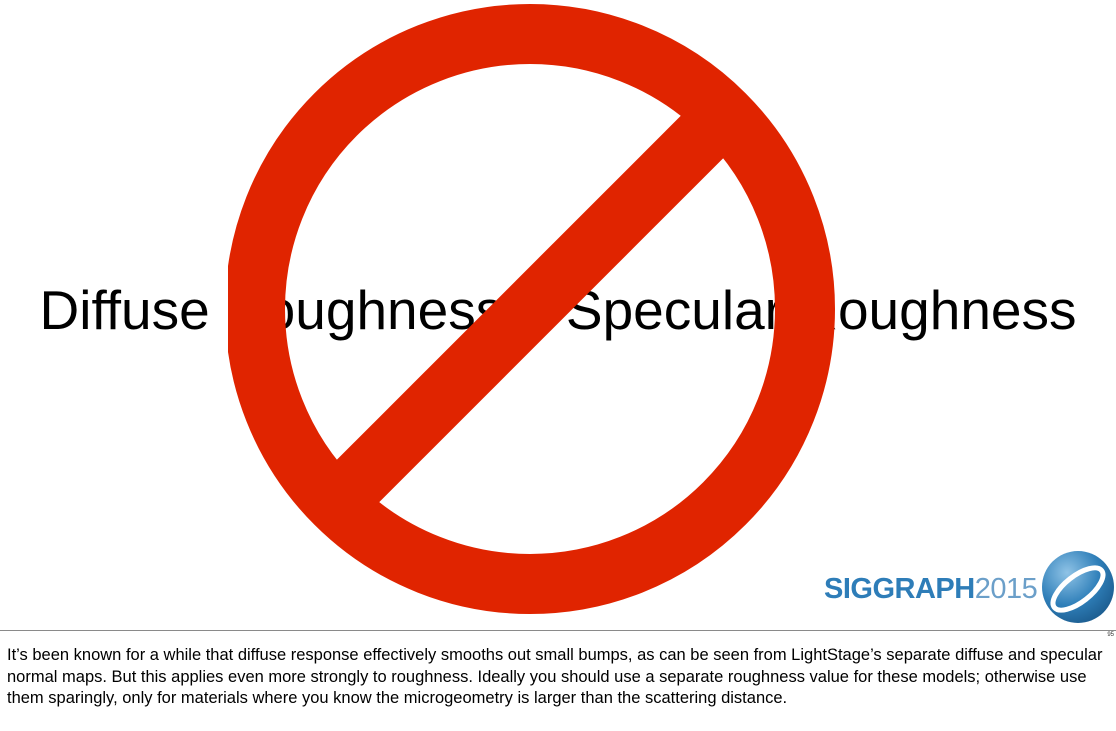 This screenshot has width=1116, height=731. I want to click on page-number: 95, so click(1110, 635).